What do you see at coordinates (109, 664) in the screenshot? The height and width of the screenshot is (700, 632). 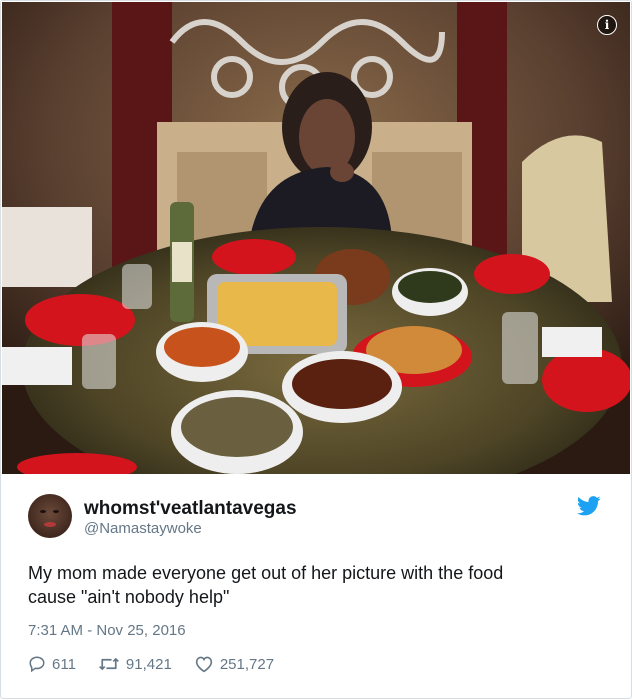 I see `retweet-icon` at bounding box center [109, 664].